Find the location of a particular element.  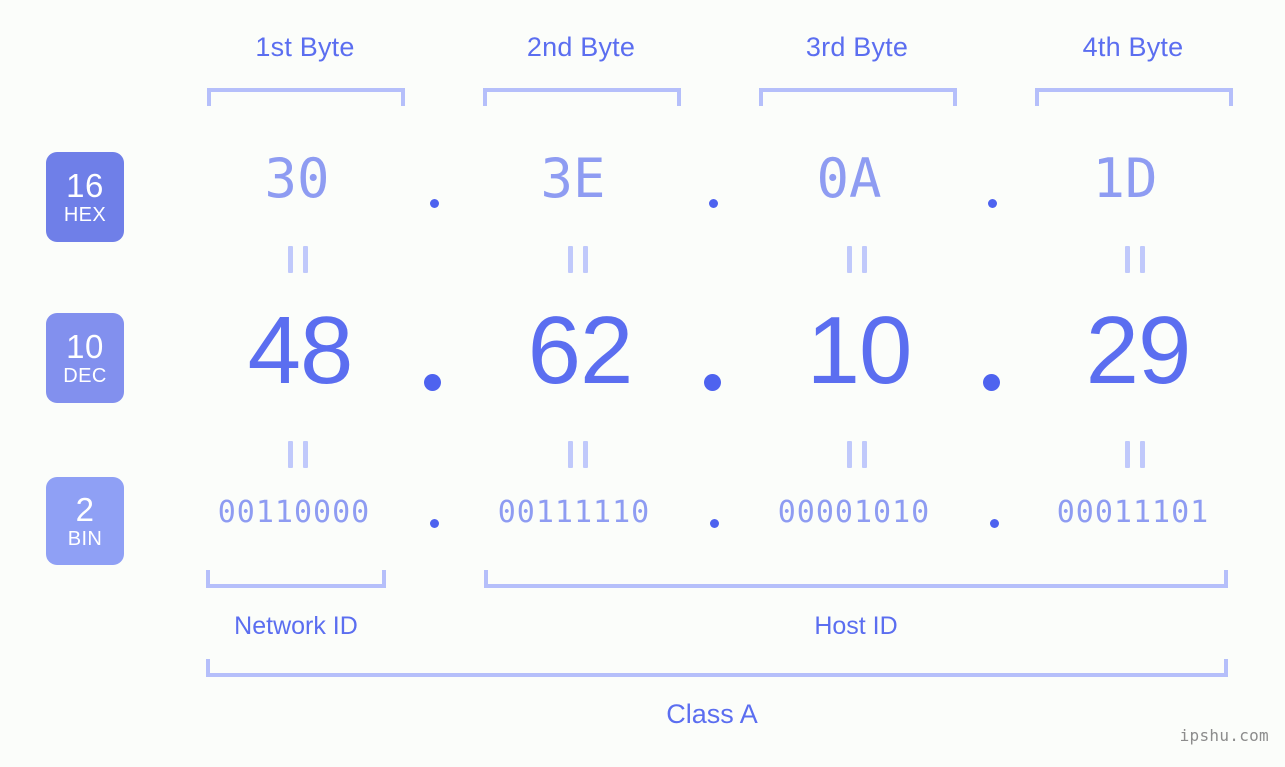

base-badge-hex-number: 16 is located at coordinates (85, 185).